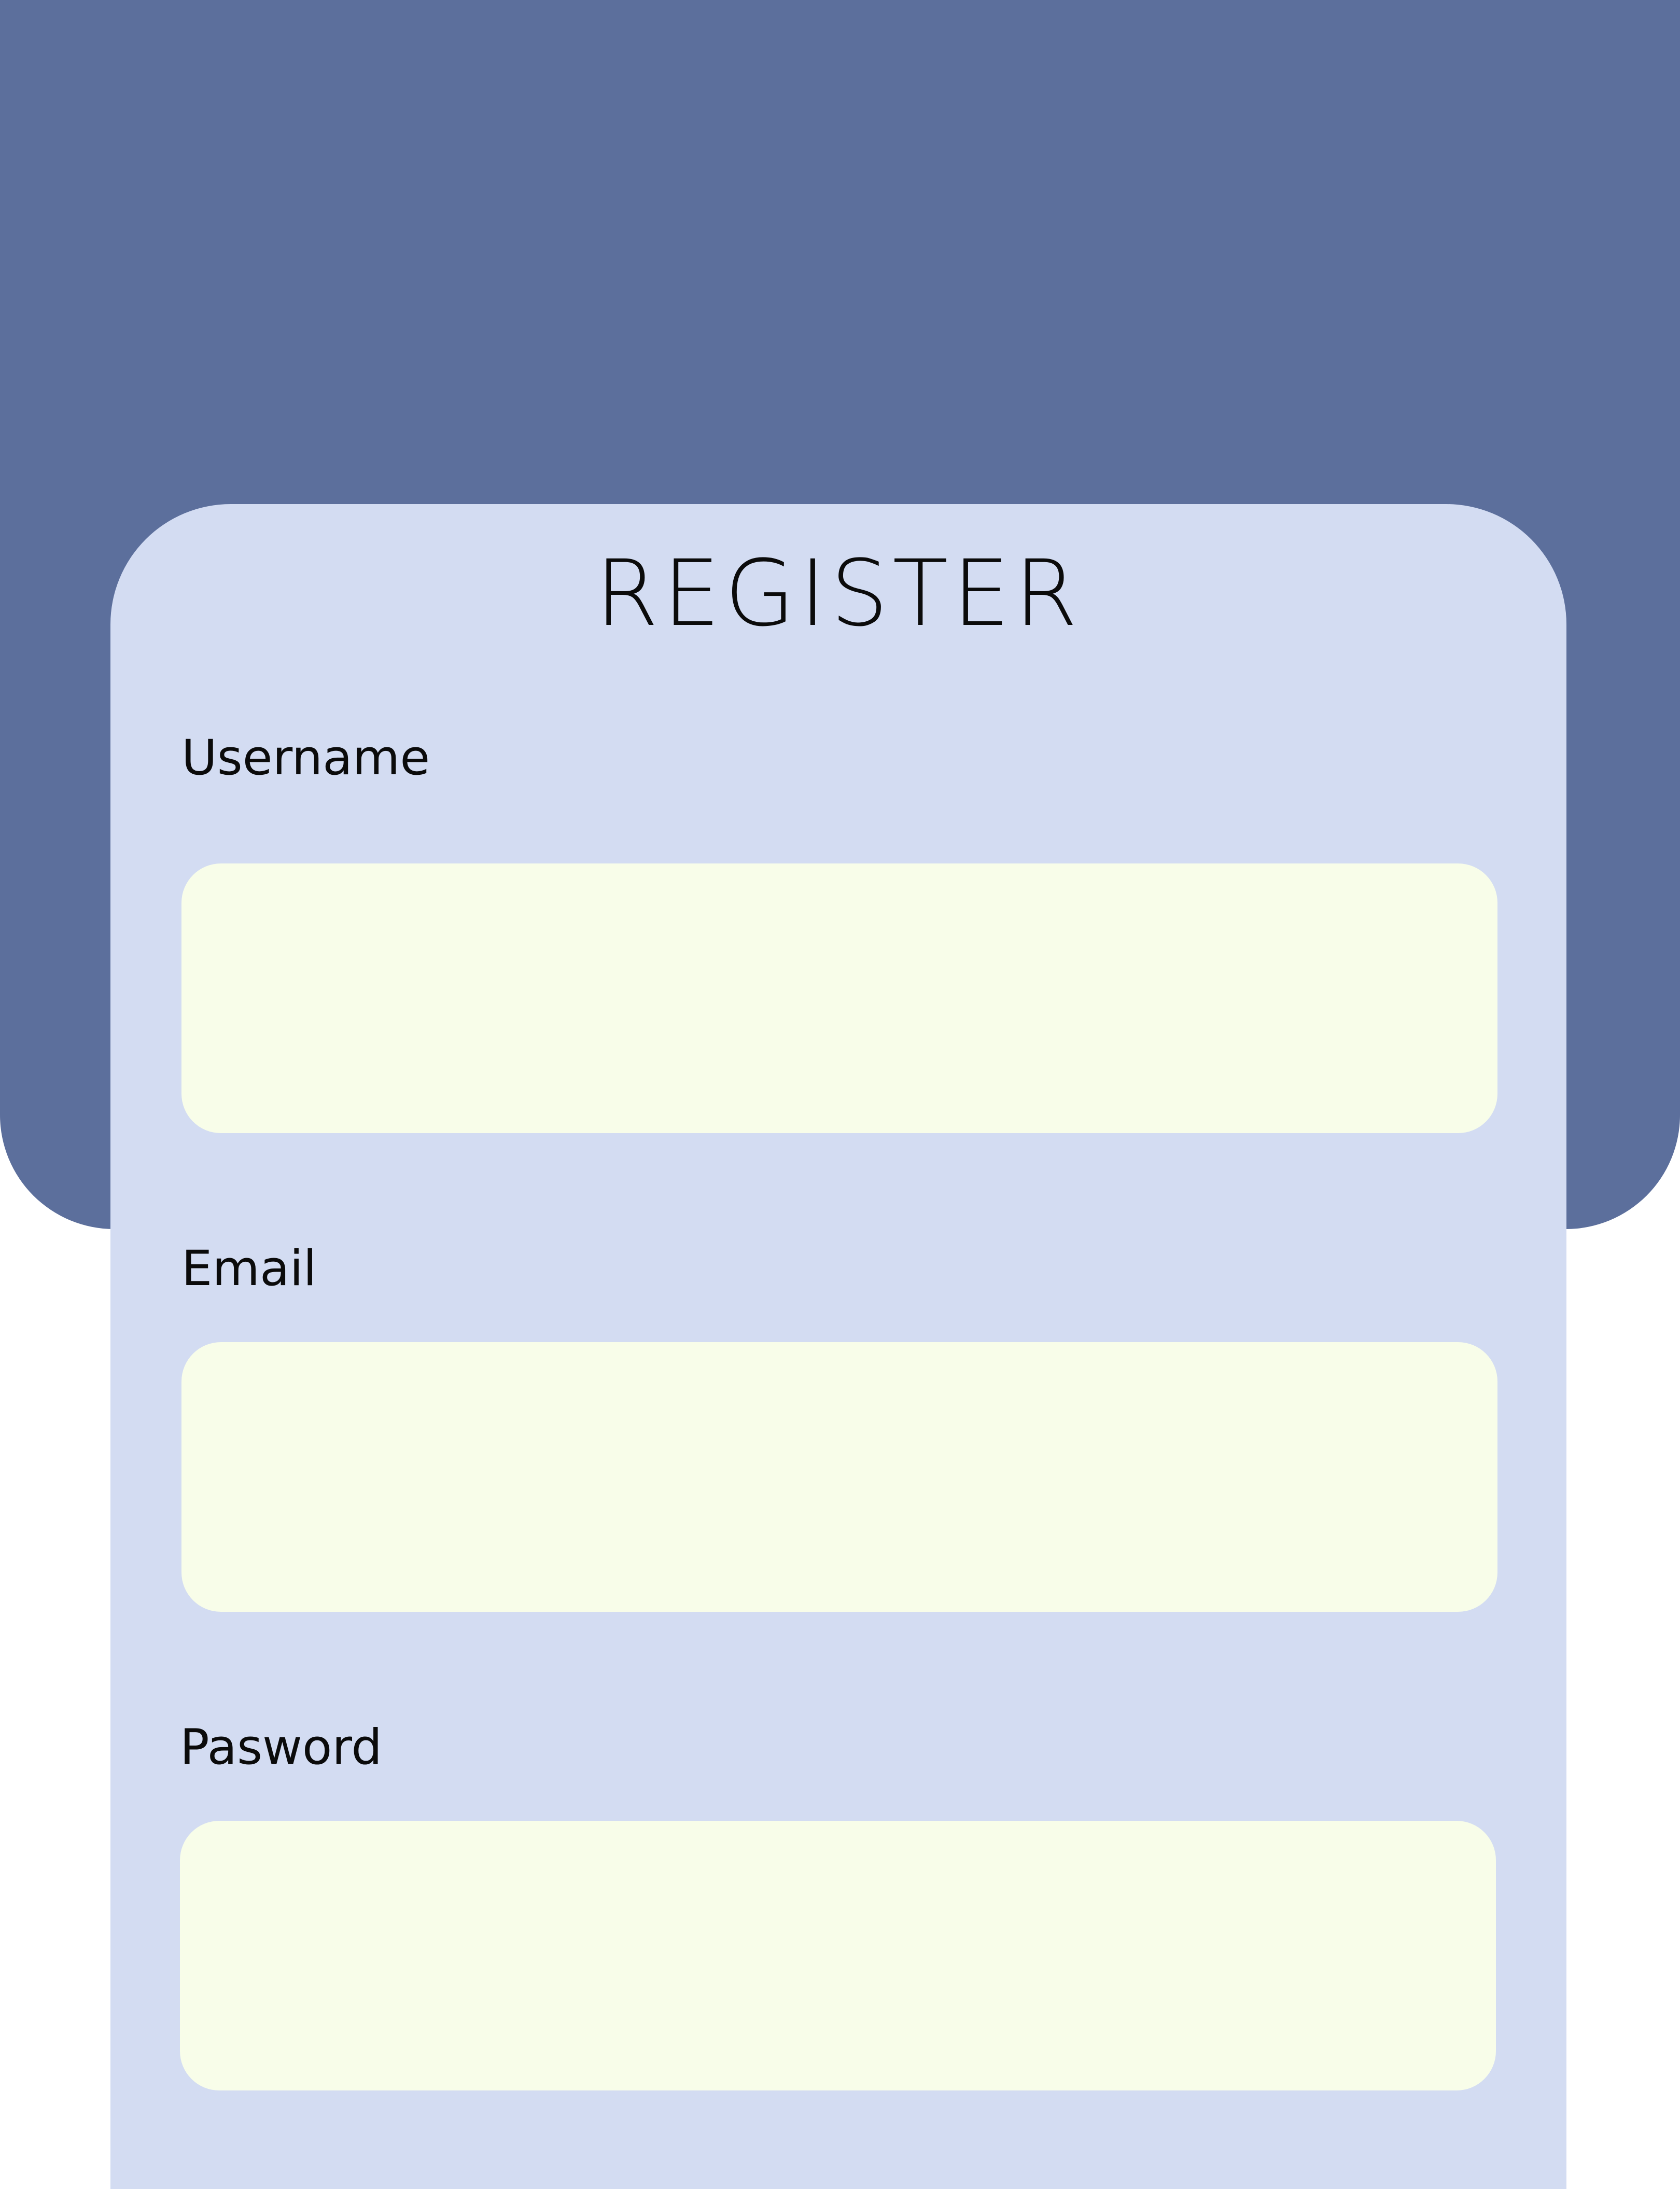  What do you see at coordinates (839, 998) in the screenshot?
I see `username-field` at bounding box center [839, 998].